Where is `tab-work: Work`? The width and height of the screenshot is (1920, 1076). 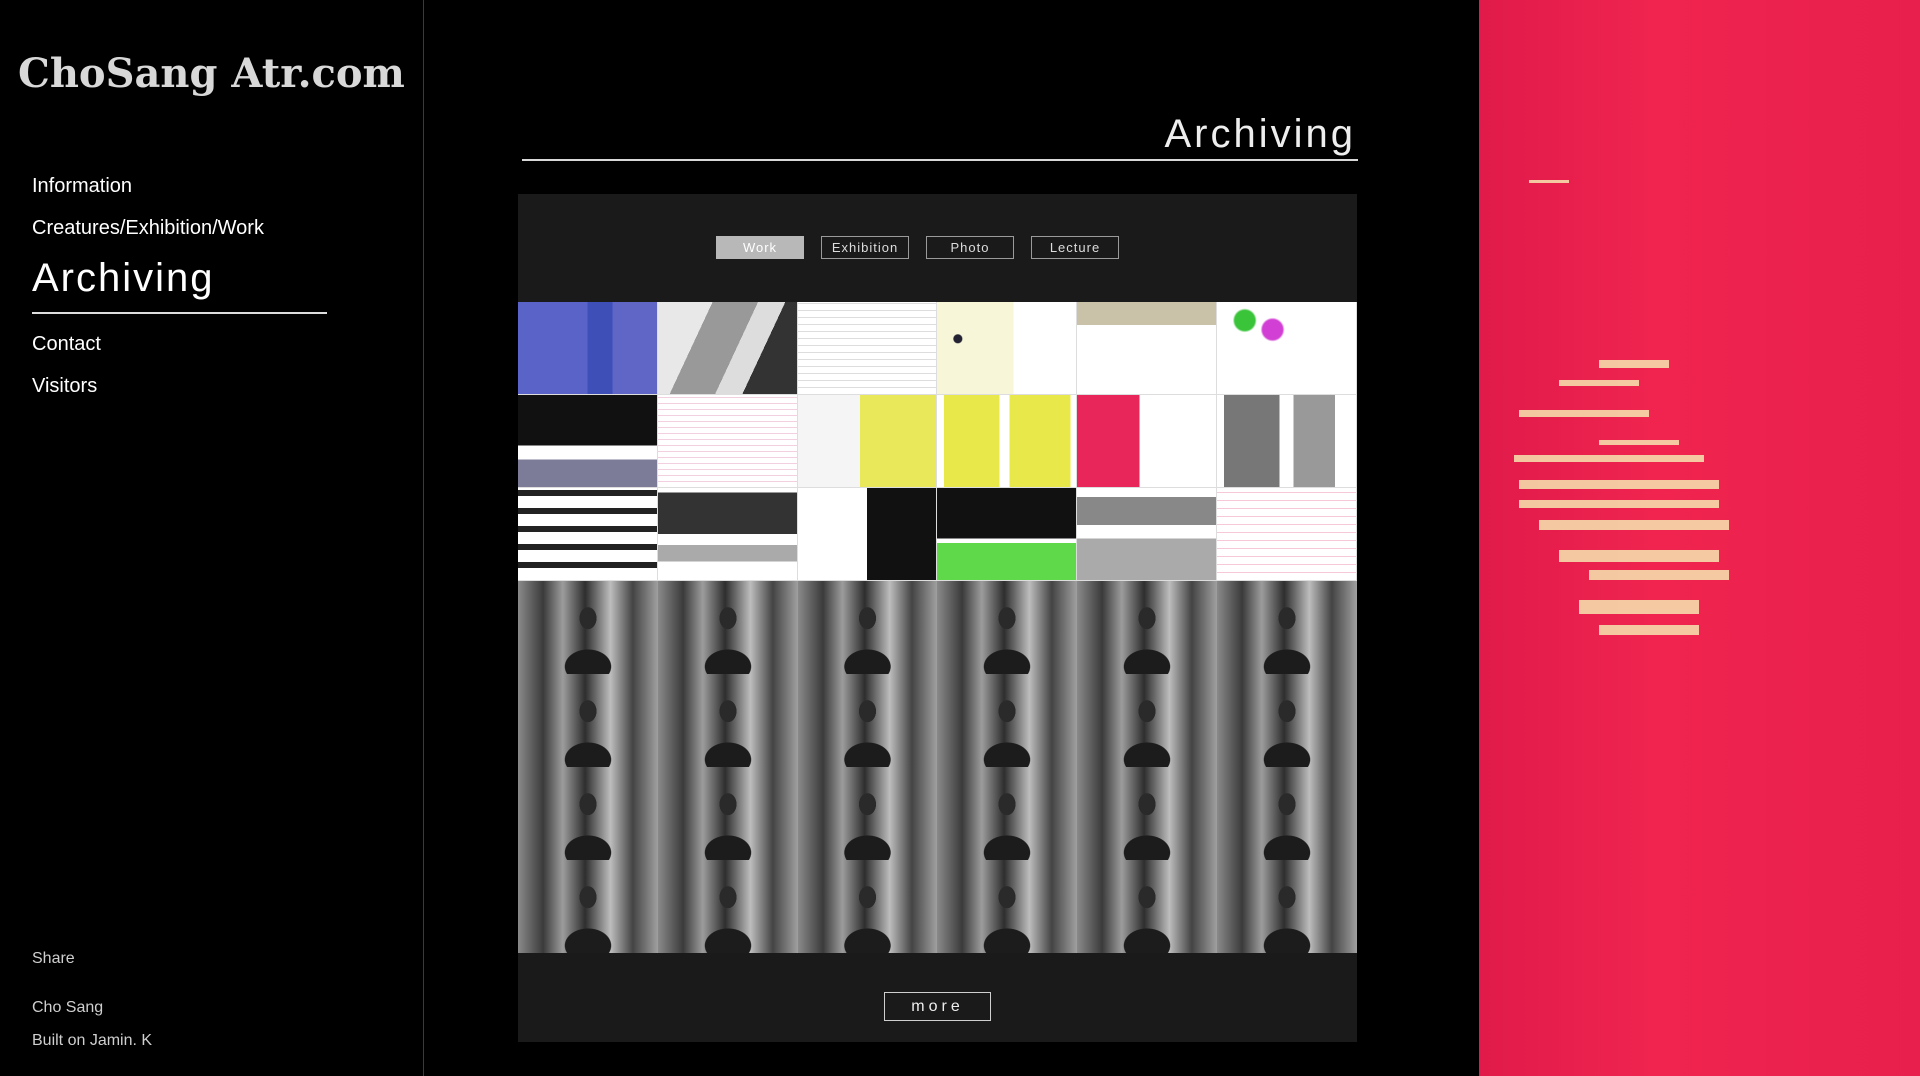 tab-work: Work is located at coordinates (760, 247).